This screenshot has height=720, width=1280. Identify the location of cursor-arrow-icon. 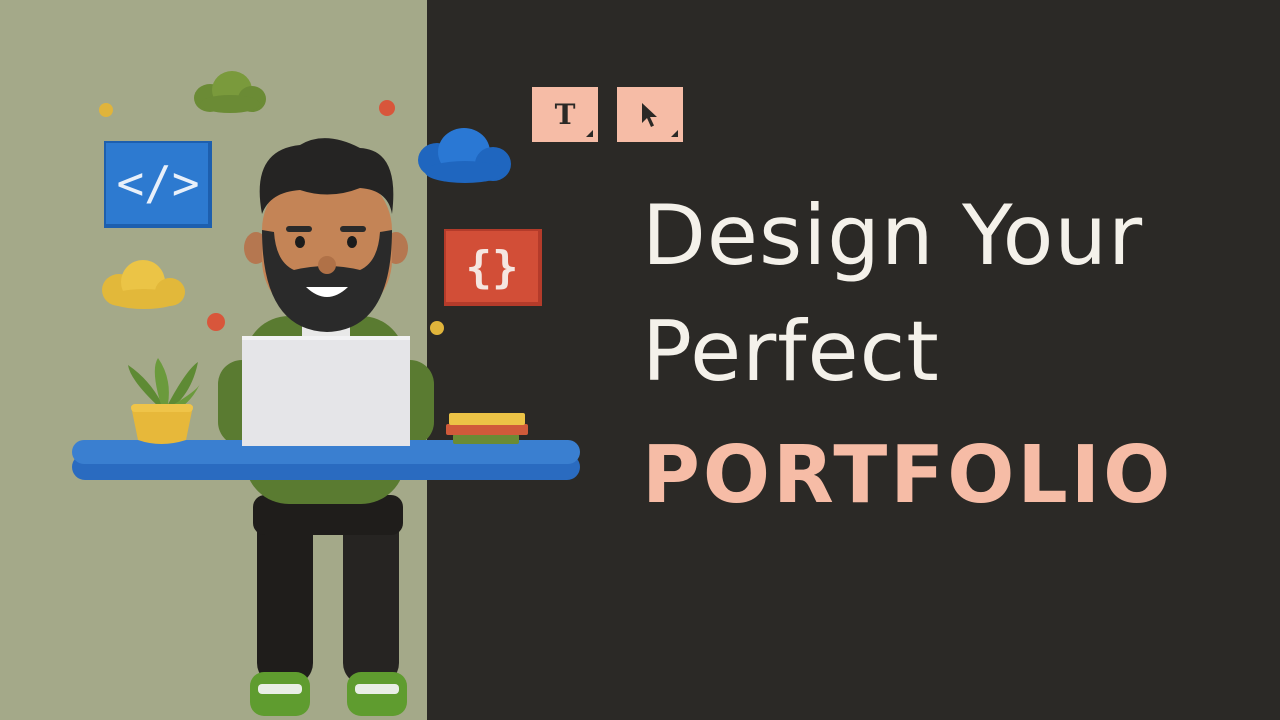
(649, 114).